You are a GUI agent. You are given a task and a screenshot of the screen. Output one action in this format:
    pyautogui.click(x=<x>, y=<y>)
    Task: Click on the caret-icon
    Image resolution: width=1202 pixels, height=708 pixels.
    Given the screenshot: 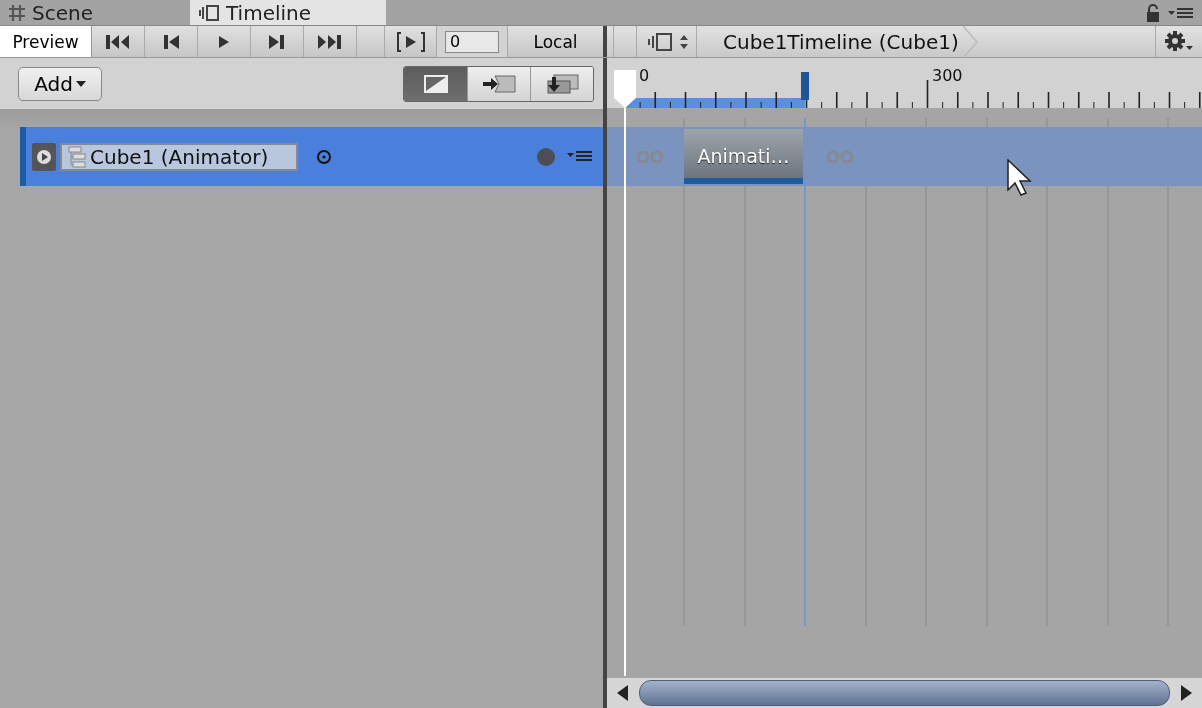 What is the action you would take?
    pyautogui.click(x=80, y=83)
    